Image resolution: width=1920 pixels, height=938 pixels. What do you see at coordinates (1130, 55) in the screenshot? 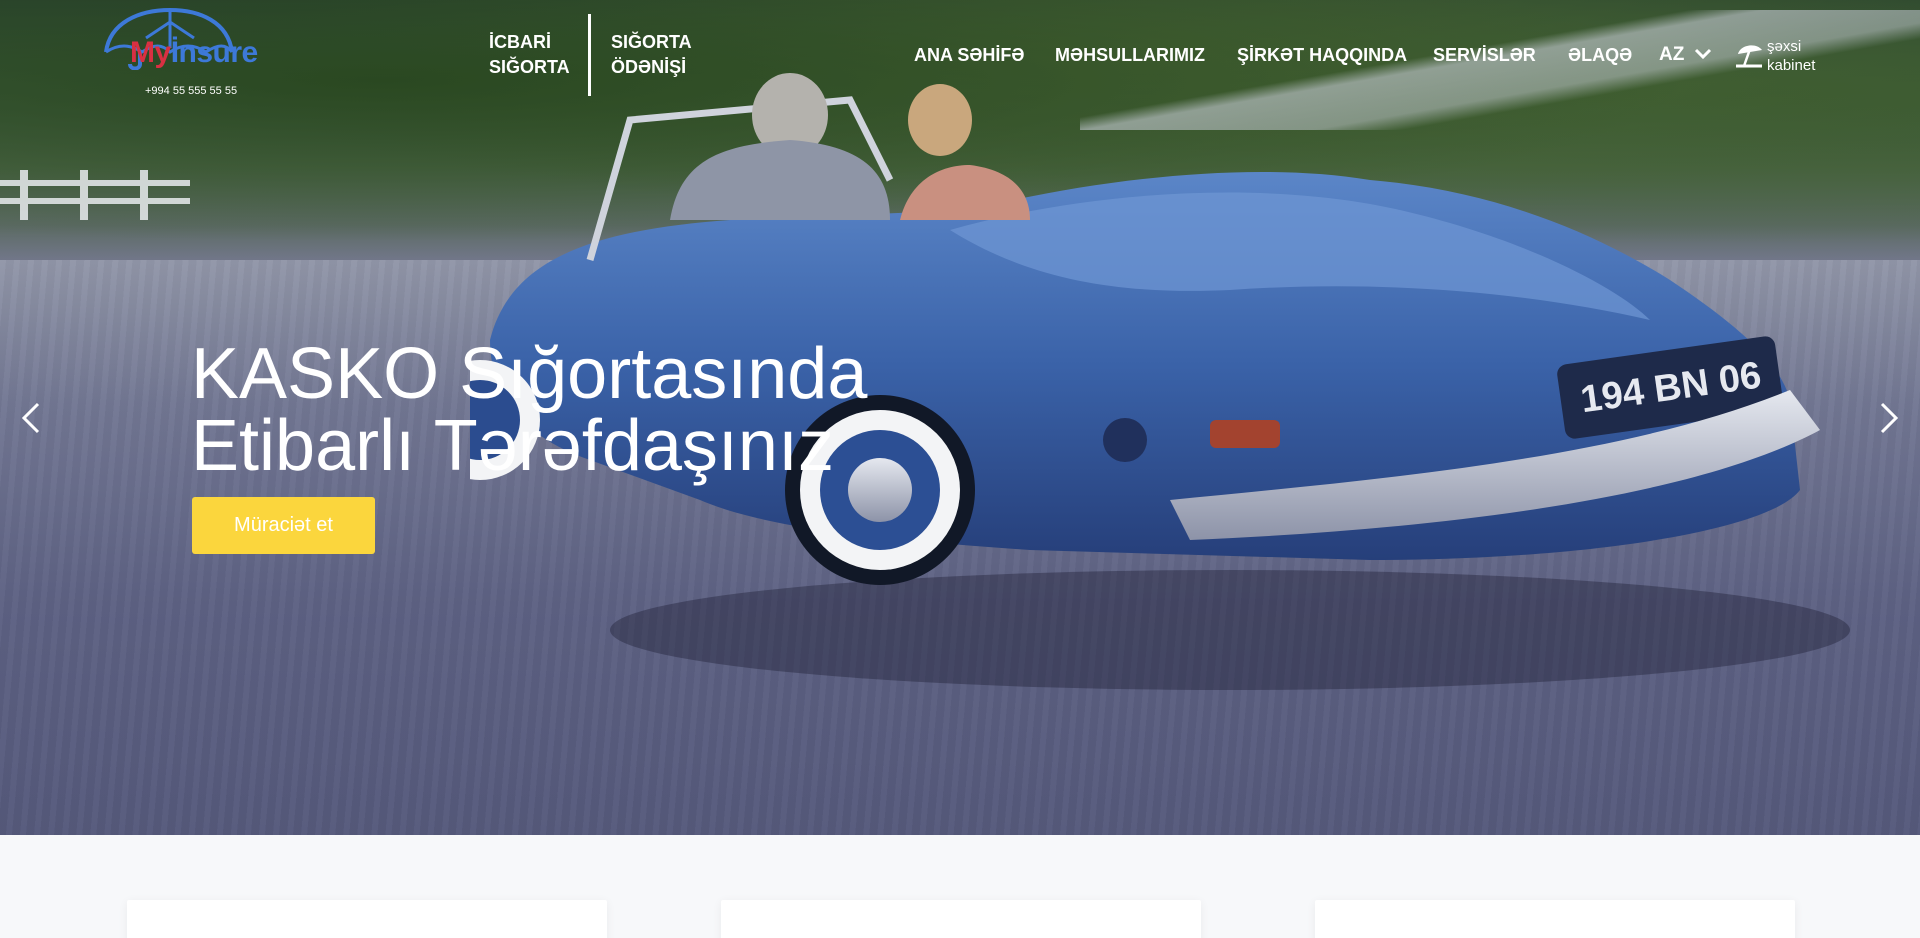
I see `nav-products: MƏHSULLARIMIZ` at bounding box center [1130, 55].